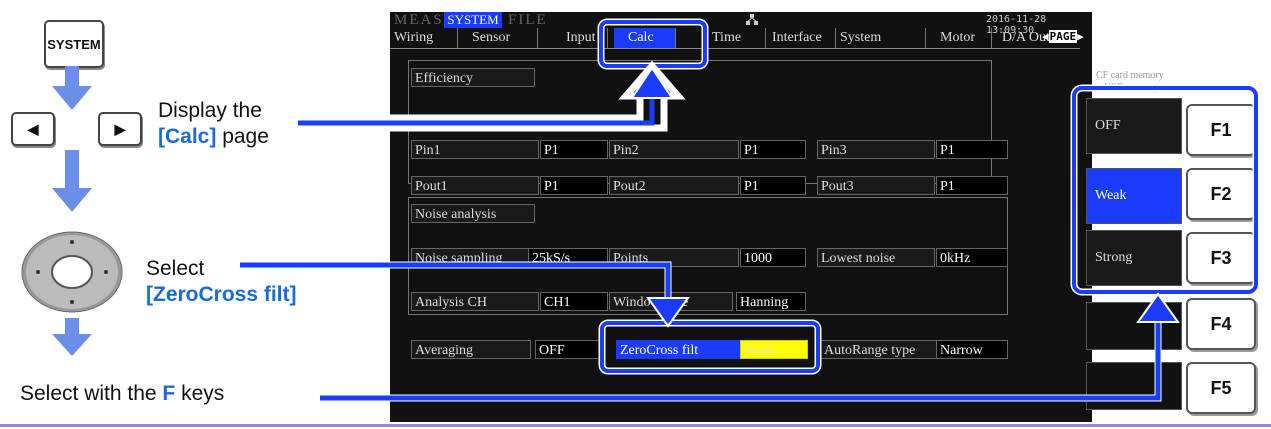 The image size is (1271, 429). What do you see at coordinates (1158, 307) in the screenshot?
I see `fkey-arrow-head` at bounding box center [1158, 307].